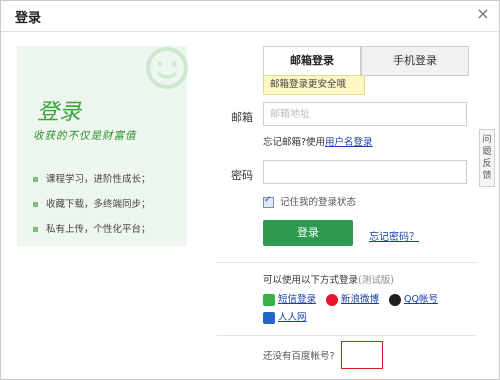 This screenshot has height=380, width=500. I want to click on other-login-title: 可以使用以下方式登录(测试版), so click(328, 280).